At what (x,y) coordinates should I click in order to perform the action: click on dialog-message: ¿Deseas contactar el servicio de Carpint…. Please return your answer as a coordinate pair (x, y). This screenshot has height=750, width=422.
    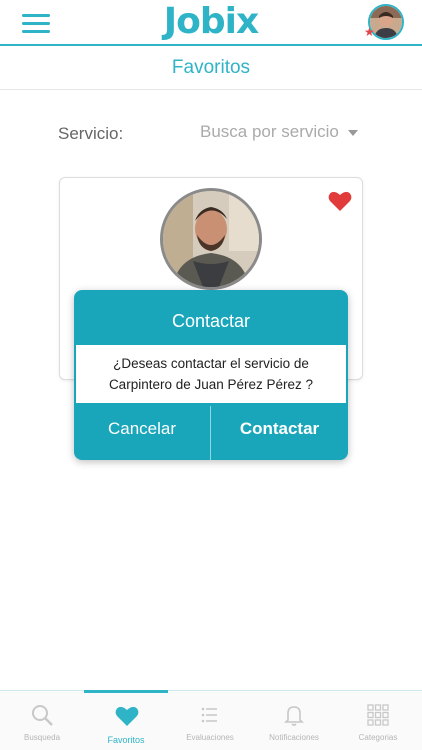
    Looking at the image, I should click on (211, 374).